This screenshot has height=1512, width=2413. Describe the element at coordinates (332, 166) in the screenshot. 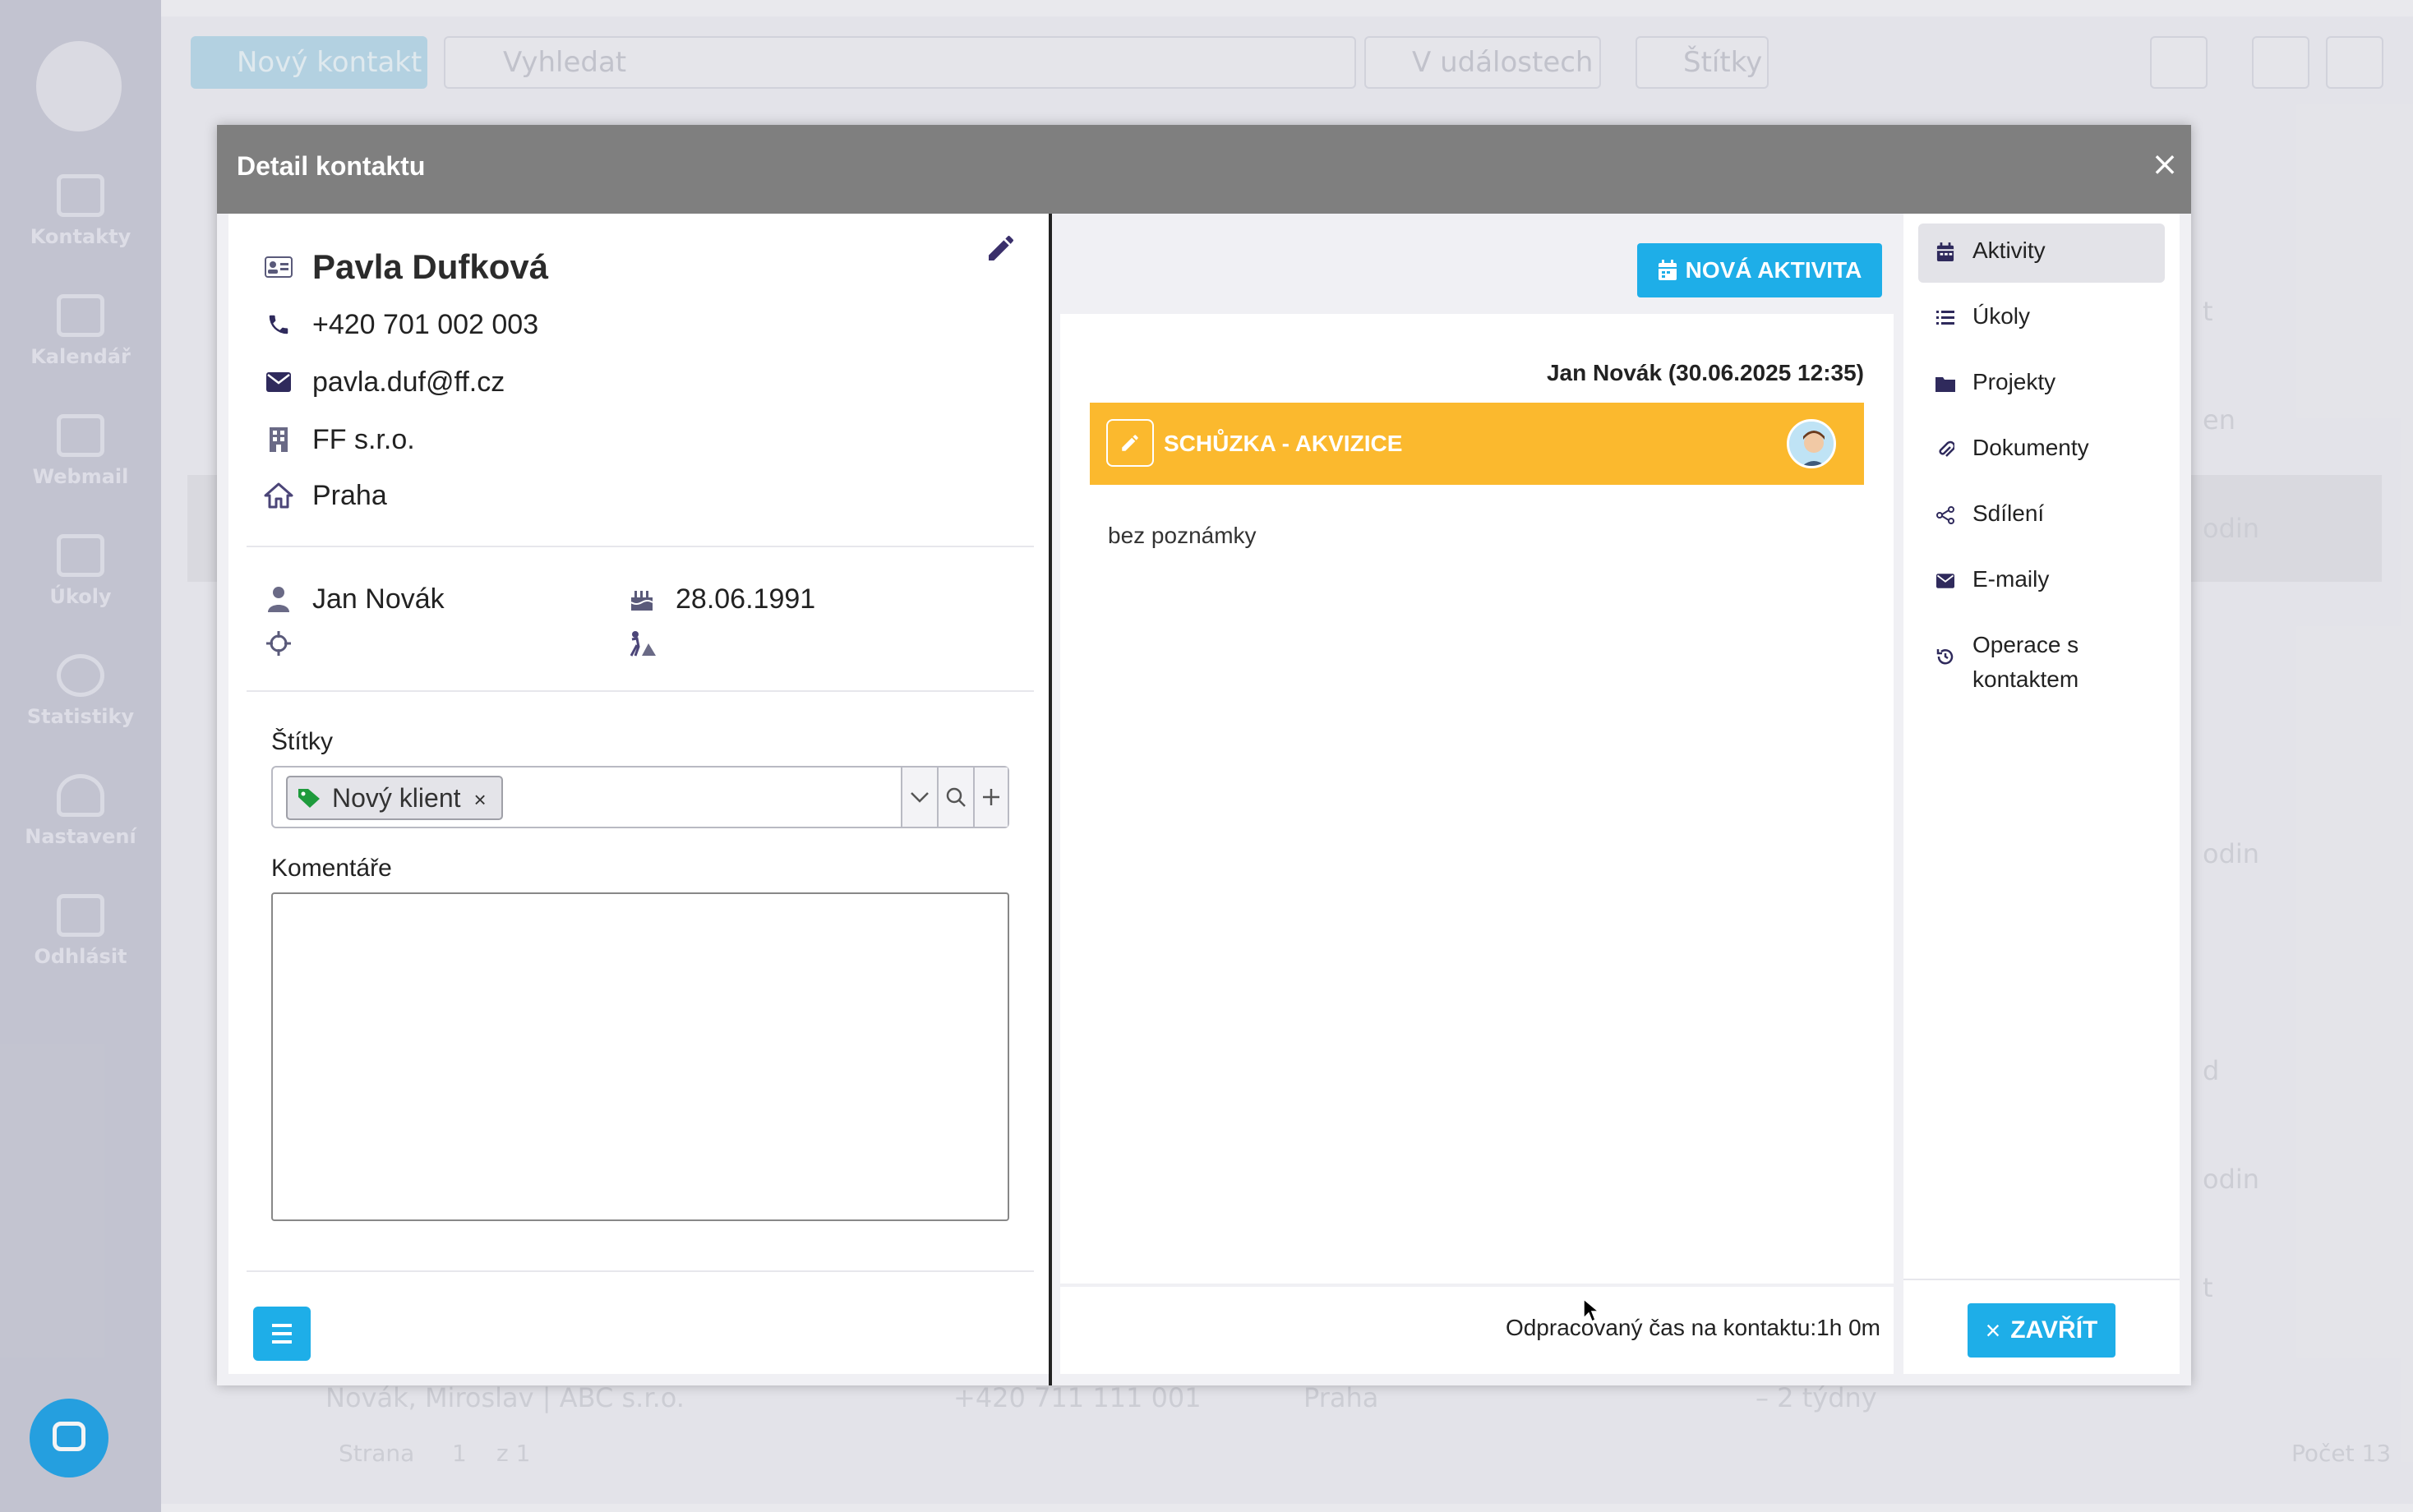

I see `modal-title: Detail kontaktu` at that location.